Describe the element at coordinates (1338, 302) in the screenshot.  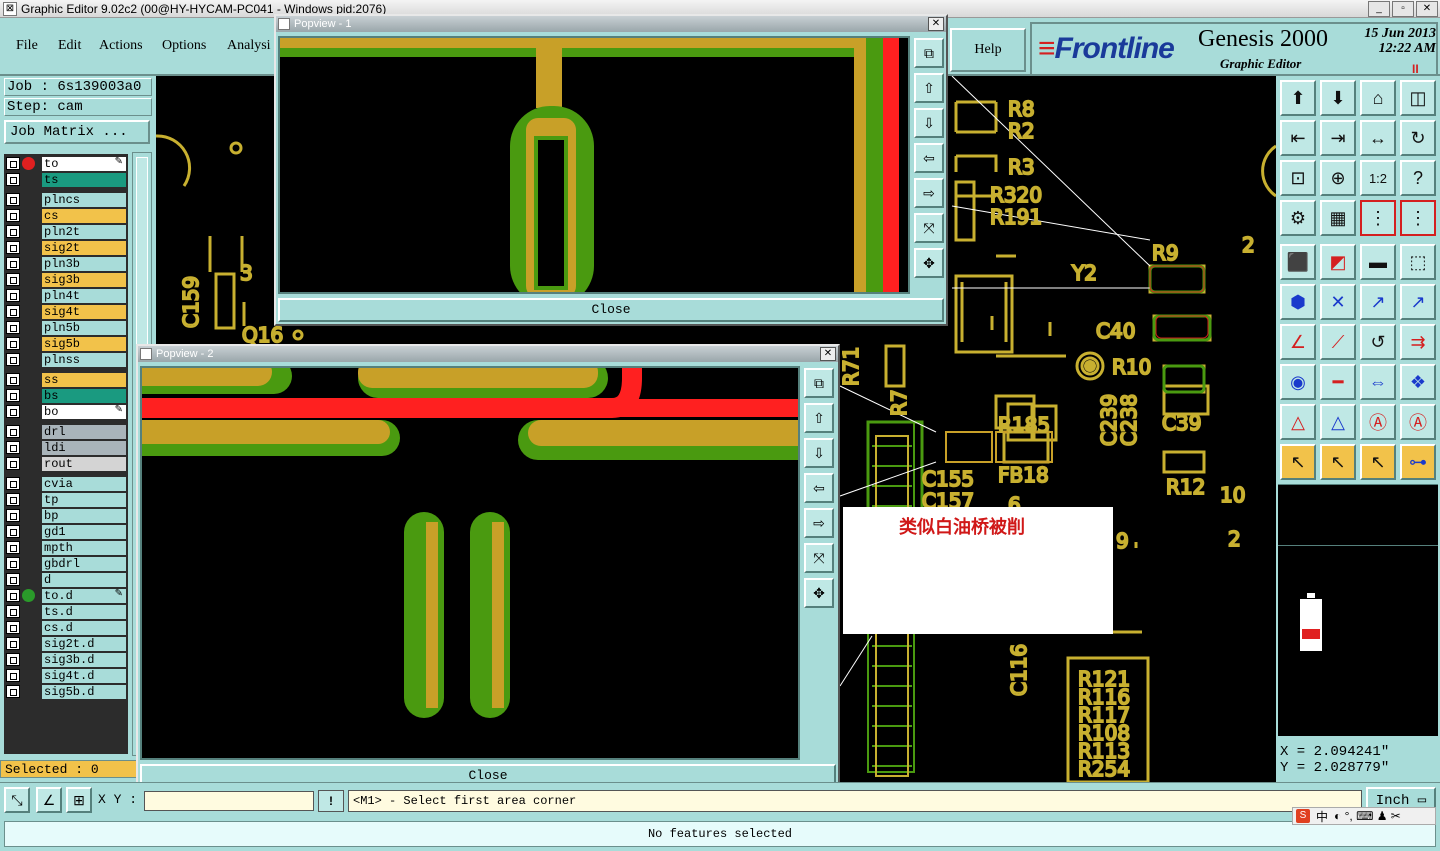
I see `cross-icon: ✕` at that location.